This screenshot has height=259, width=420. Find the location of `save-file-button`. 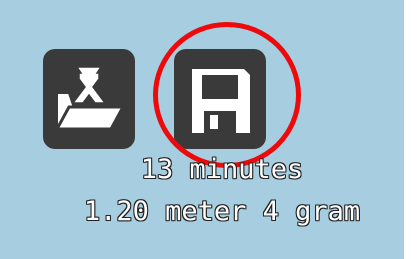

save-file-button is located at coordinates (220, 99).